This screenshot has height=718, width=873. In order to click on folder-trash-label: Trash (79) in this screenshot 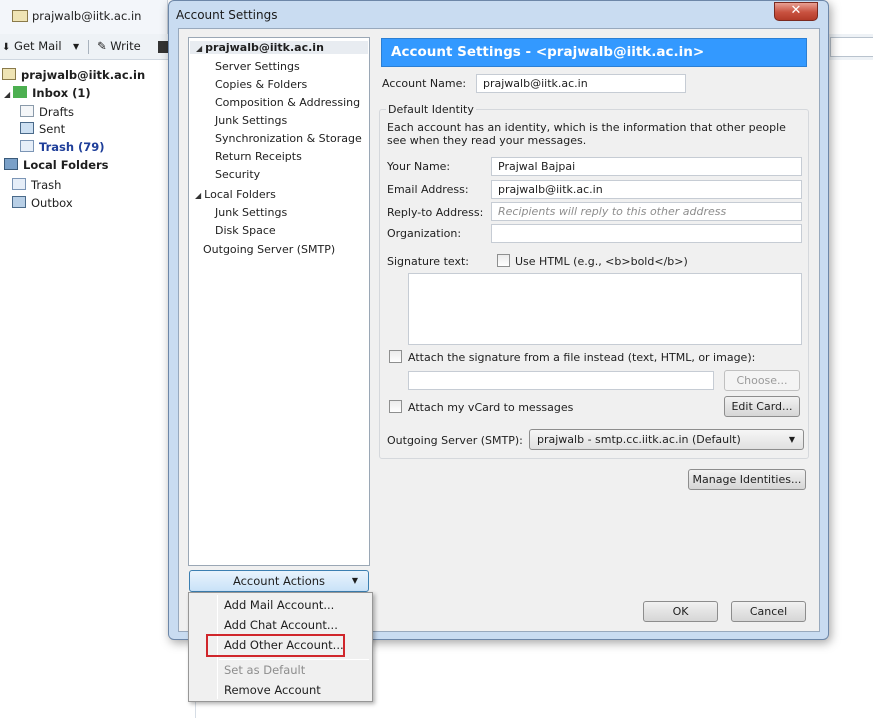, I will do `click(72, 147)`.